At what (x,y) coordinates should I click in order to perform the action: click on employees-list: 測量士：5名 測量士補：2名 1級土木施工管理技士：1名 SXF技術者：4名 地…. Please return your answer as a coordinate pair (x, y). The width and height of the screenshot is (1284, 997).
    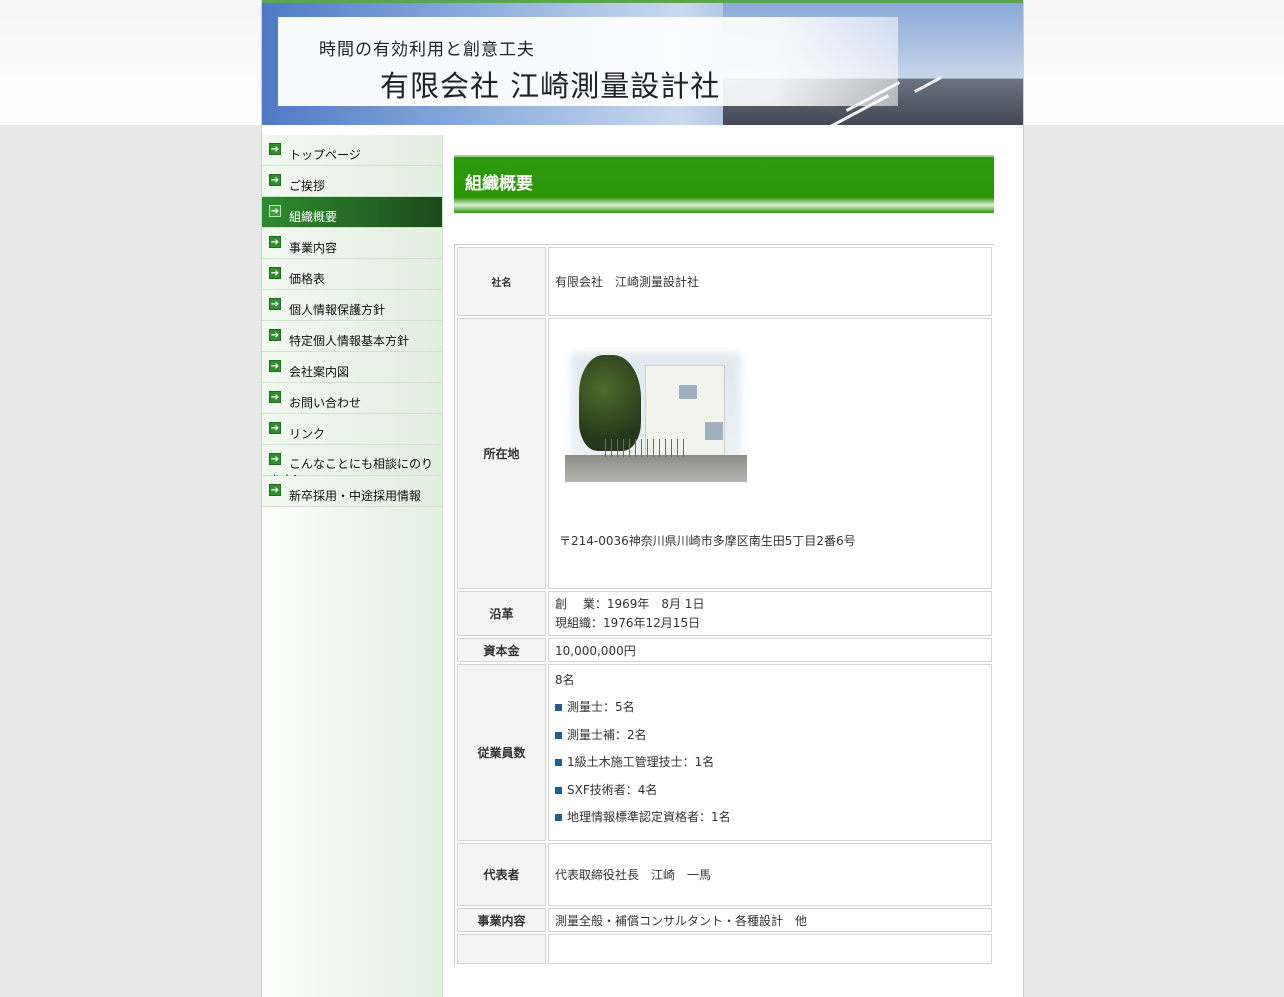
    Looking at the image, I should click on (770, 763).